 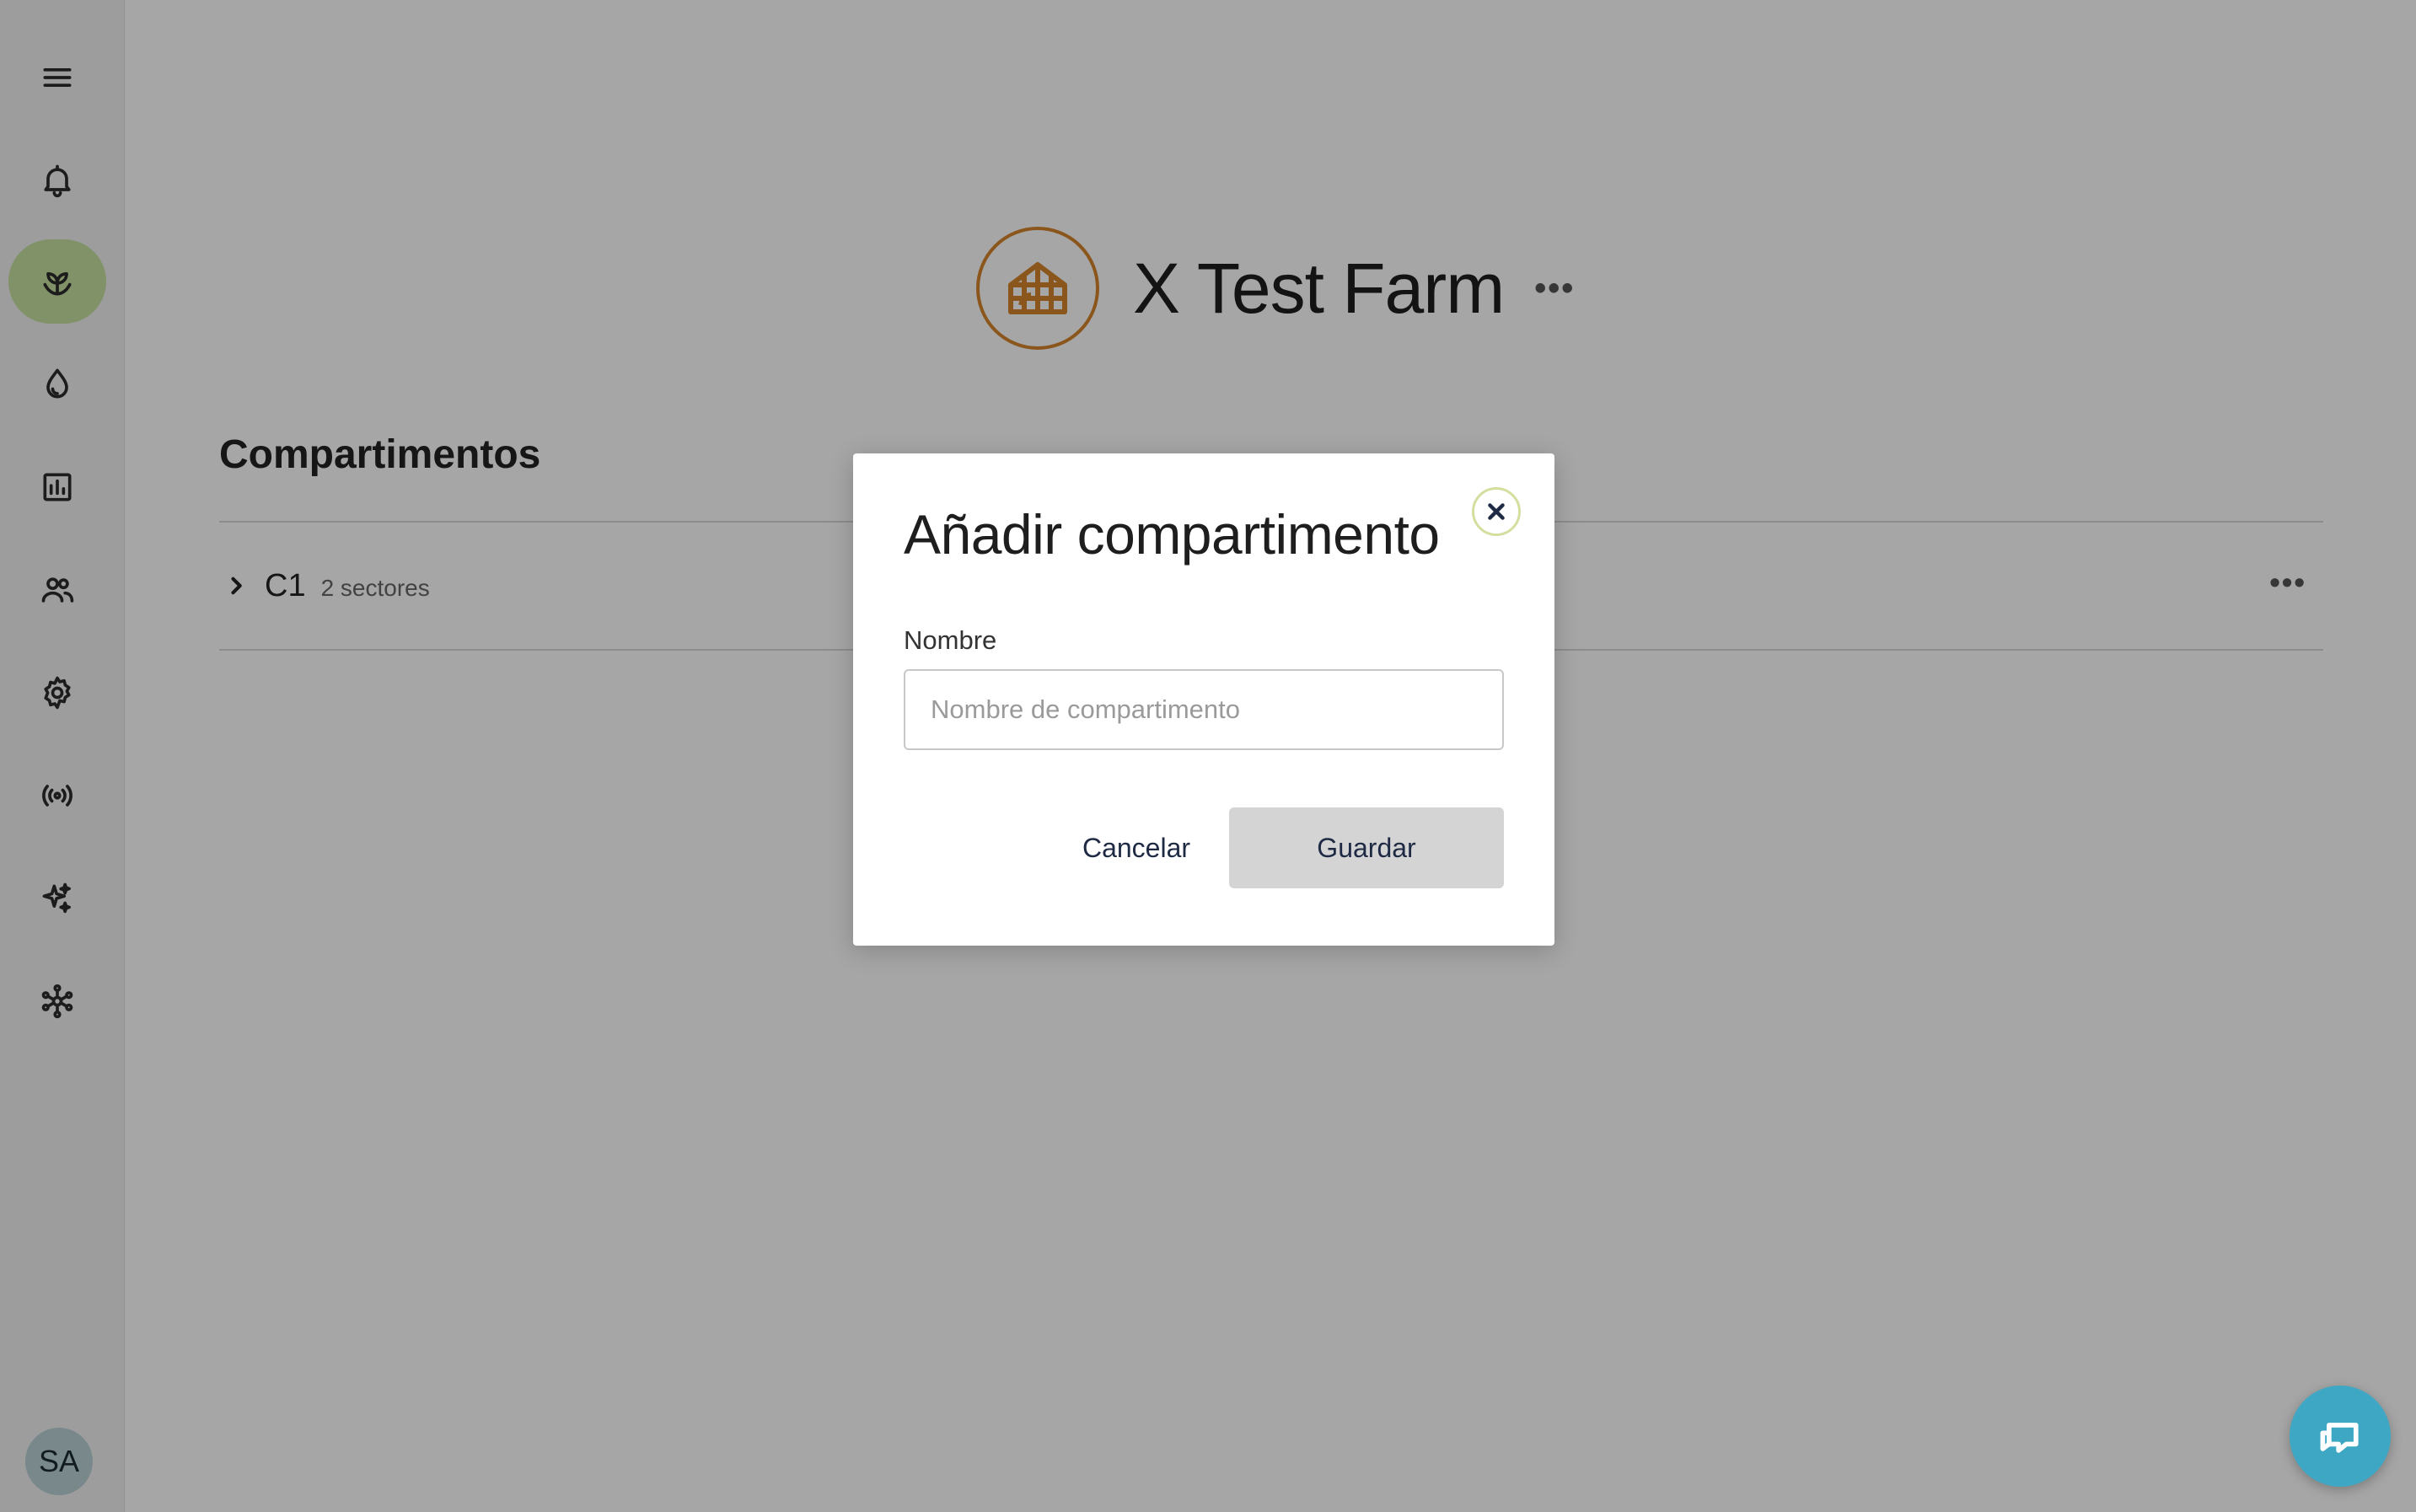 I want to click on compartment-name-input, so click(x=1204, y=709).